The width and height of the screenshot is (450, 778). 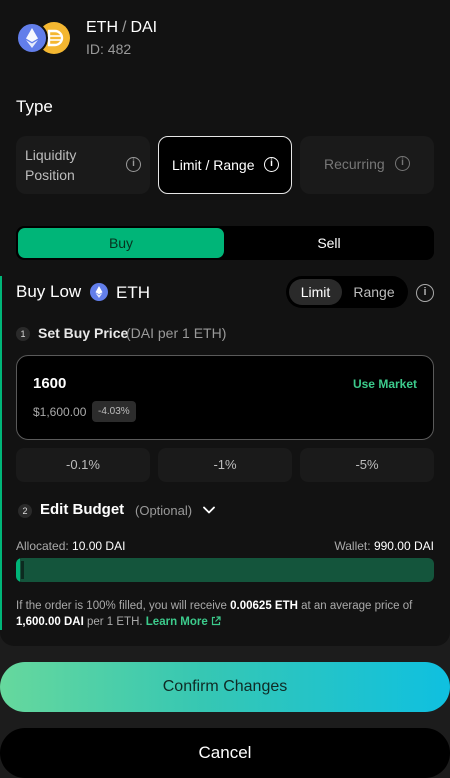 I want to click on external-link-icon, so click(x=216, y=621).